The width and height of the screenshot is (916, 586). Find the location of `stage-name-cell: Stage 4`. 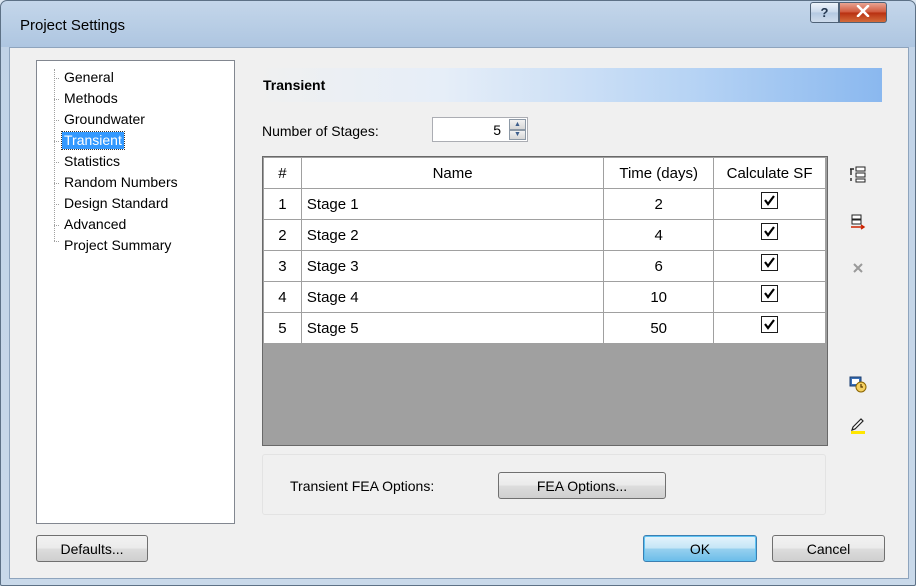

stage-name-cell: Stage 4 is located at coordinates (452, 297).